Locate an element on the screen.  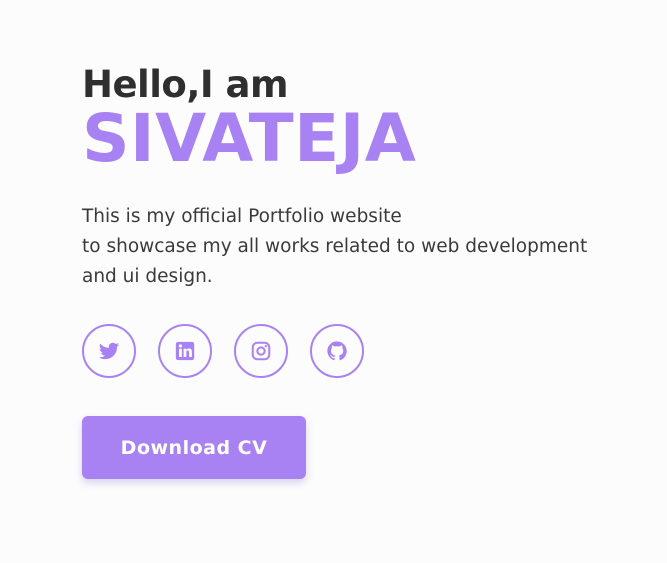
github-icon is located at coordinates (337, 351).